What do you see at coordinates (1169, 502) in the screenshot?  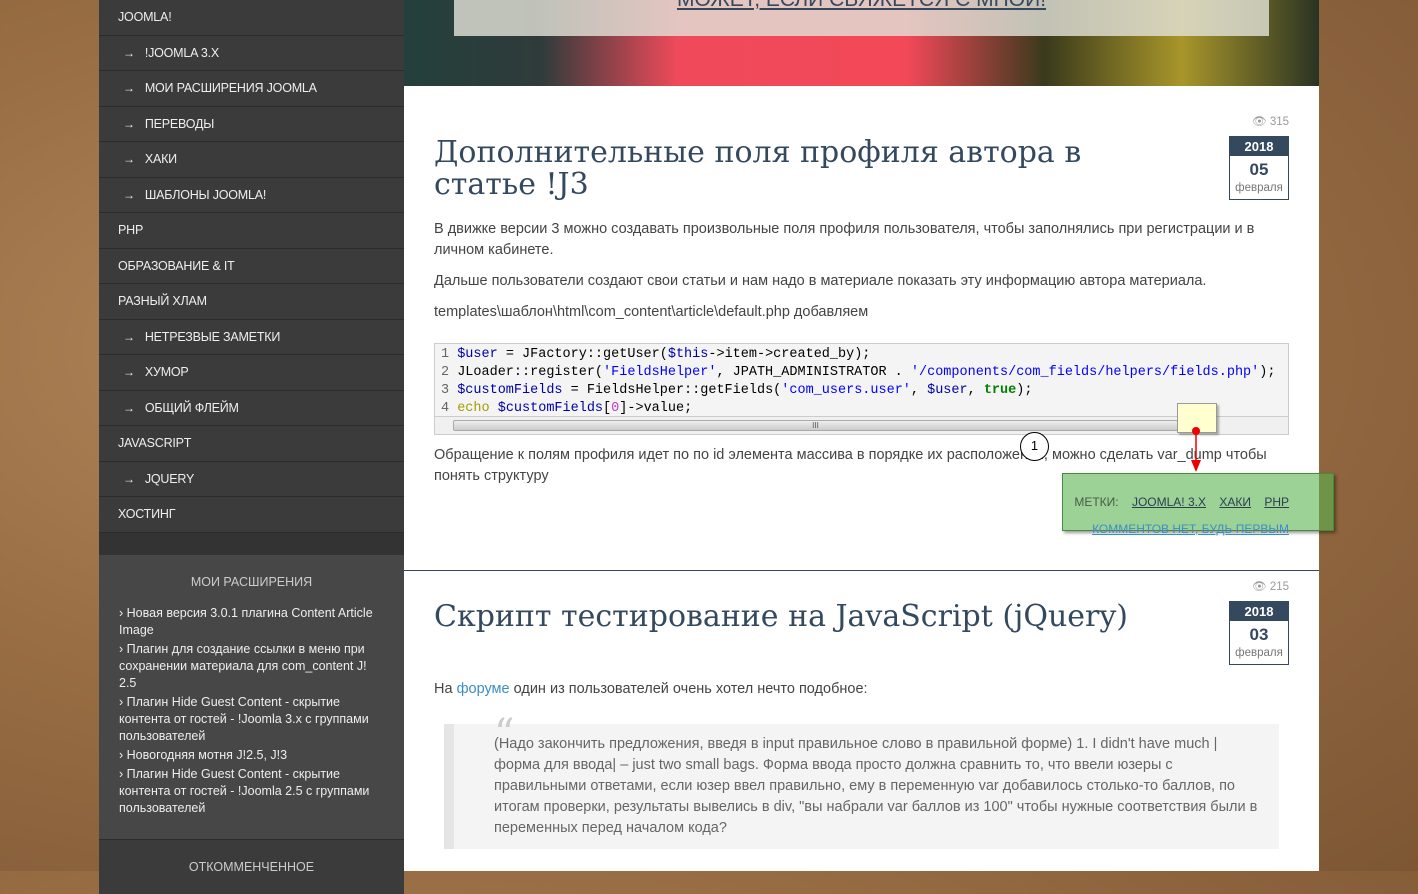 I see `tag-joomla3: JOOMLA! 3.X` at bounding box center [1169, 502].